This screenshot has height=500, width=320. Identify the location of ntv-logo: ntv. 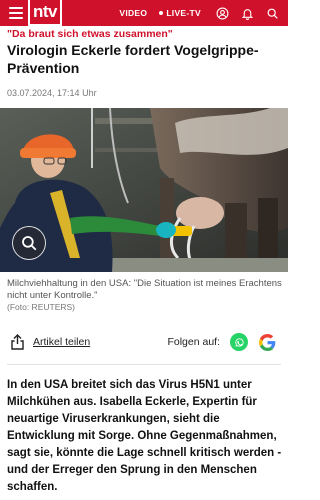
(45, 13).